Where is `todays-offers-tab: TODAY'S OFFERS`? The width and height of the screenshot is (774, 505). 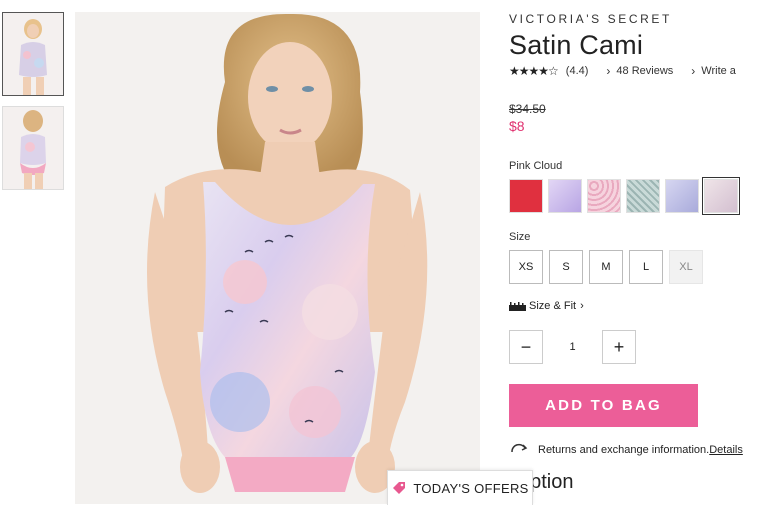 todays-offers-tab: TODAY'S OFFERS is located at coordinates (460, 487).